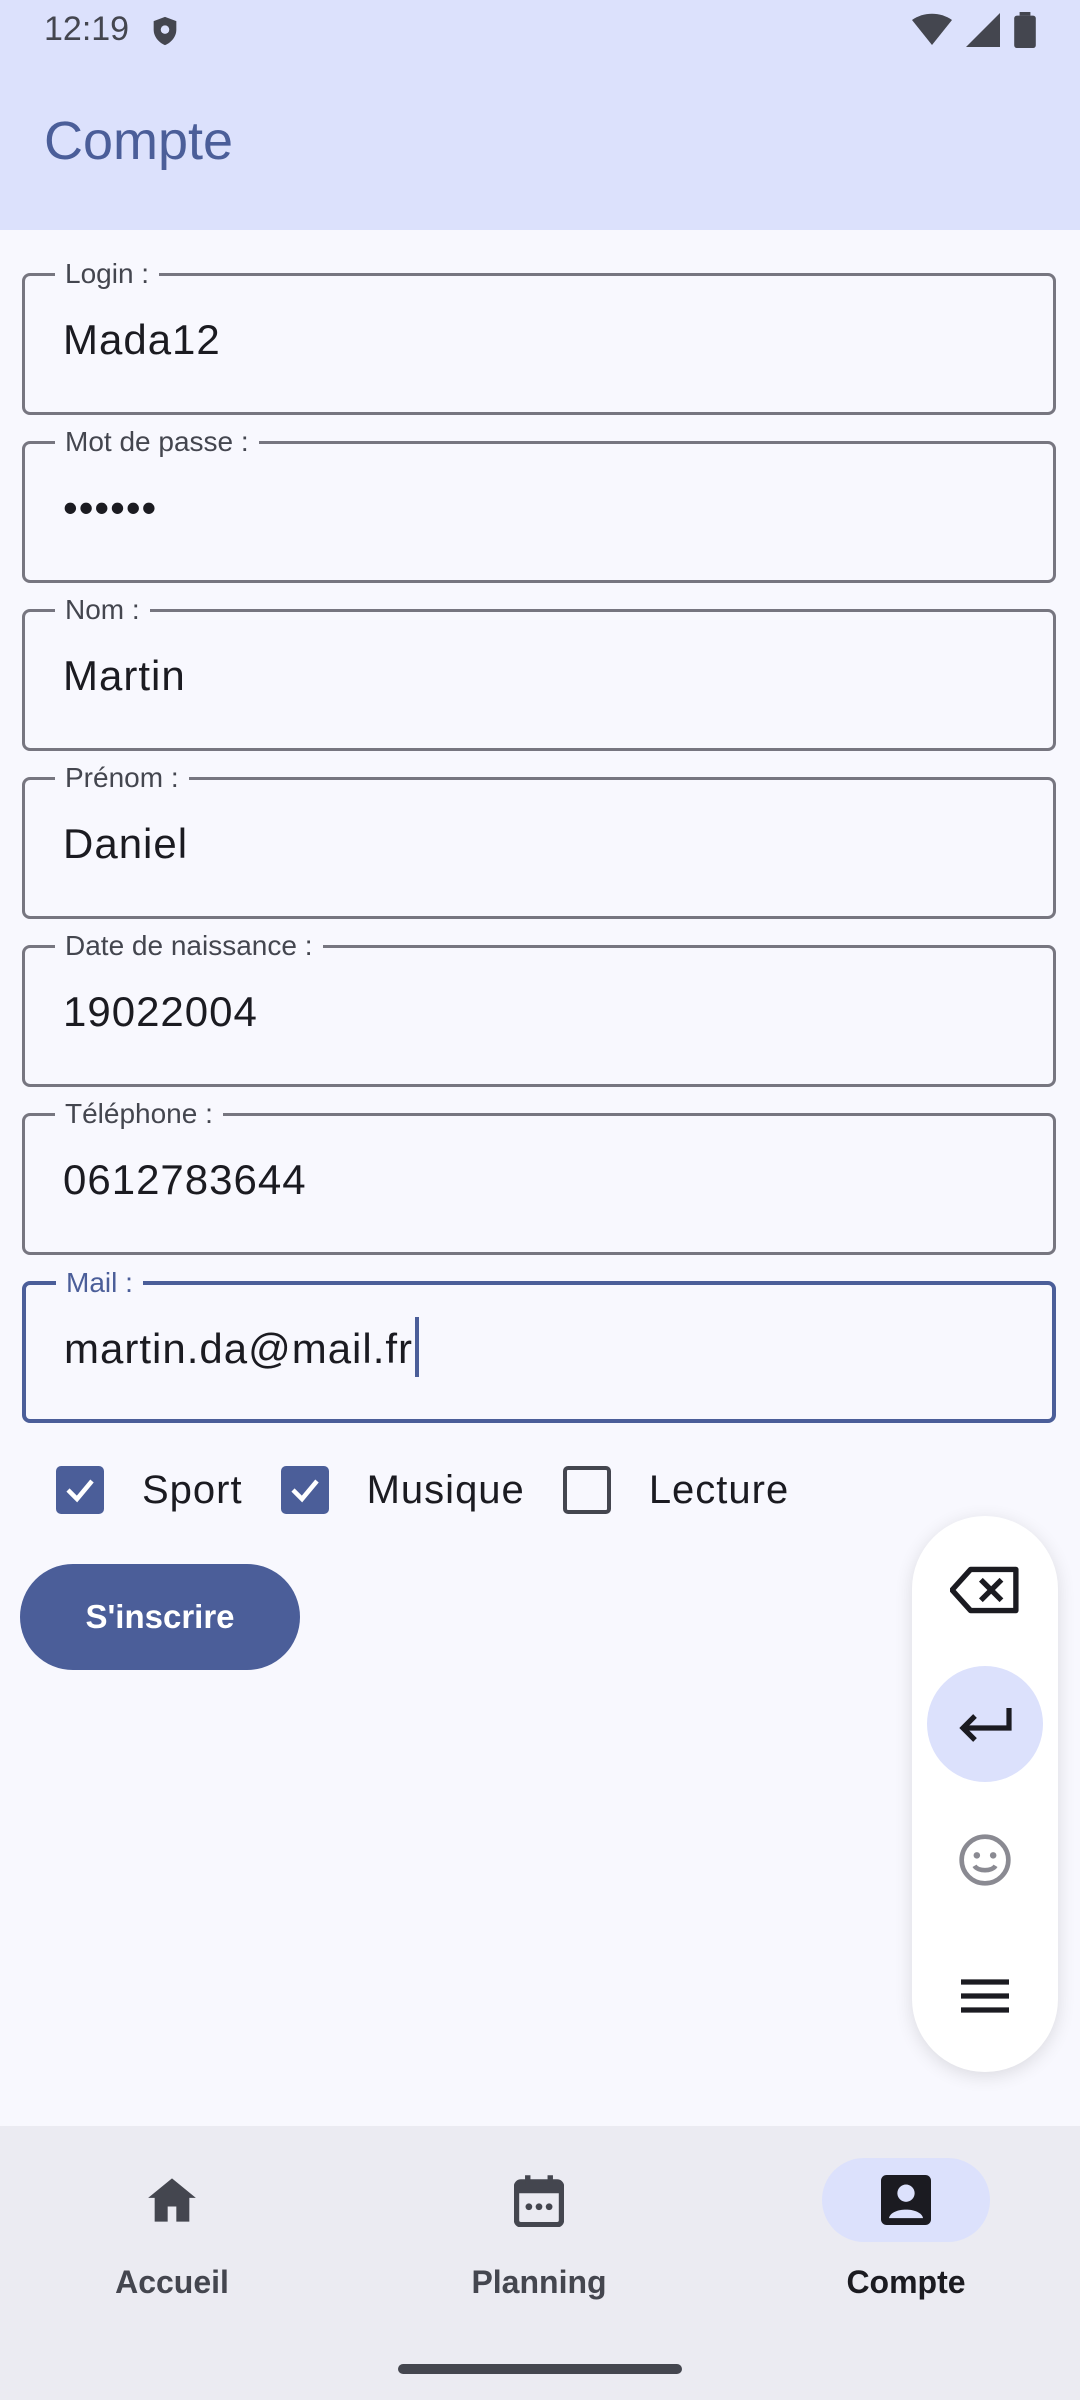 This screenshot has width=1080, height=2400. Describe the element at coordinates (126, 843) in the screenshot. I see `prenom-value: Daniel` at that location.